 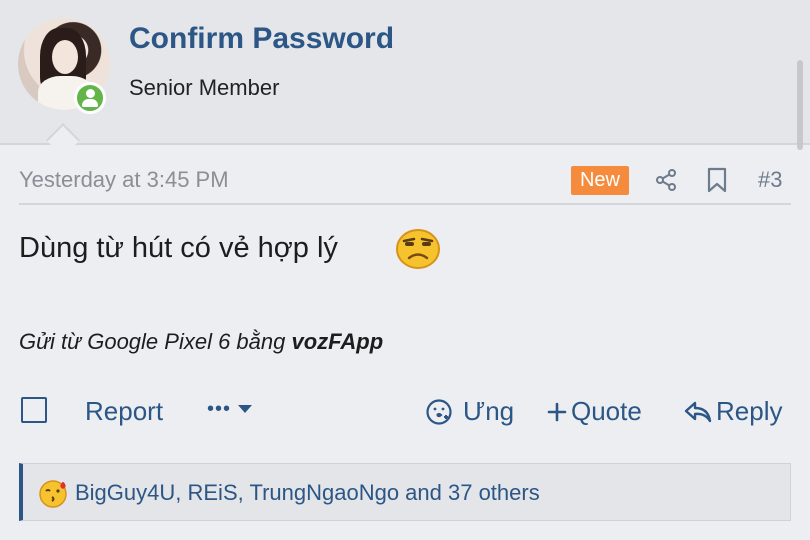 What do you see at coordinates (124, 180) in the screenshot?
I see `post-timestamp: Yesterday at 3:45 PM` at bounding box center [124, 180].